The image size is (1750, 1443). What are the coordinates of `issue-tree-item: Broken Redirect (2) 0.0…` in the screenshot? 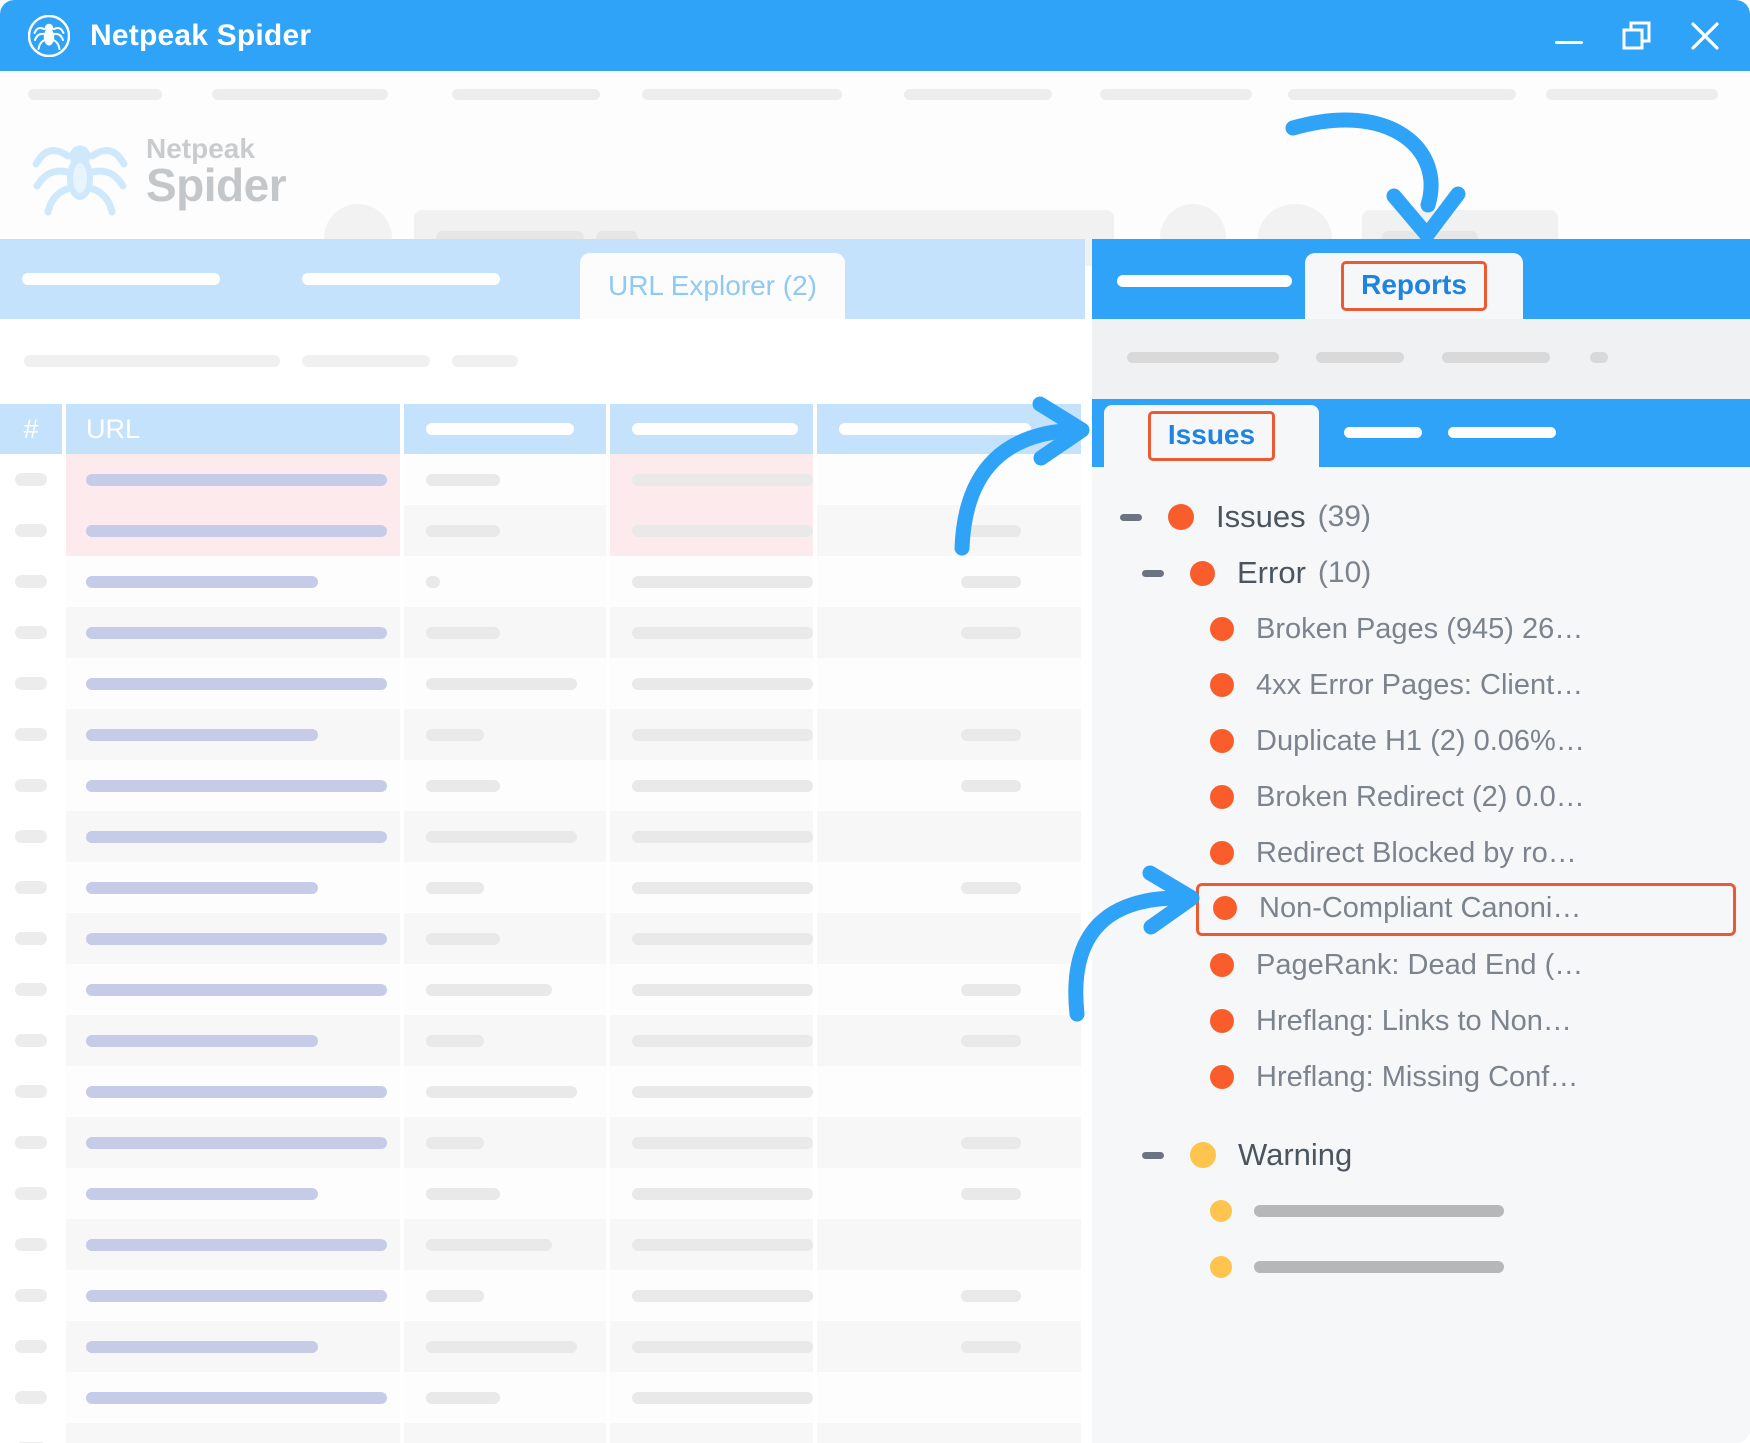 It's located at (1421, 797).